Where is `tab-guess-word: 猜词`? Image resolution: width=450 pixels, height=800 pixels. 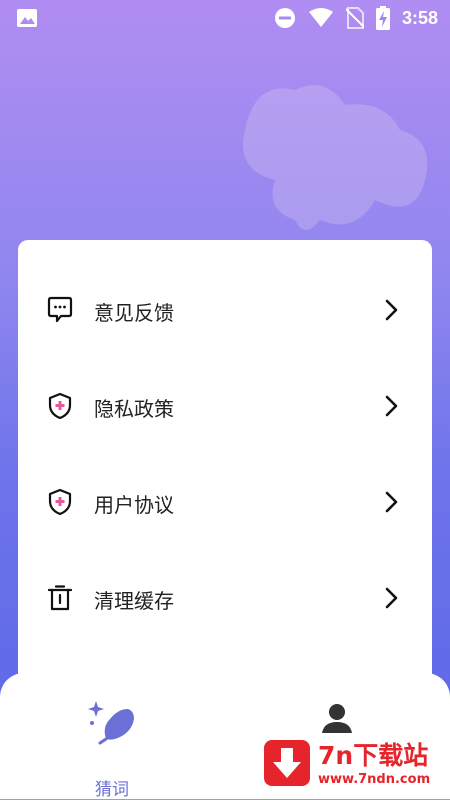
tab-guess-word: 猜词 is located at coordinates (112, 749).